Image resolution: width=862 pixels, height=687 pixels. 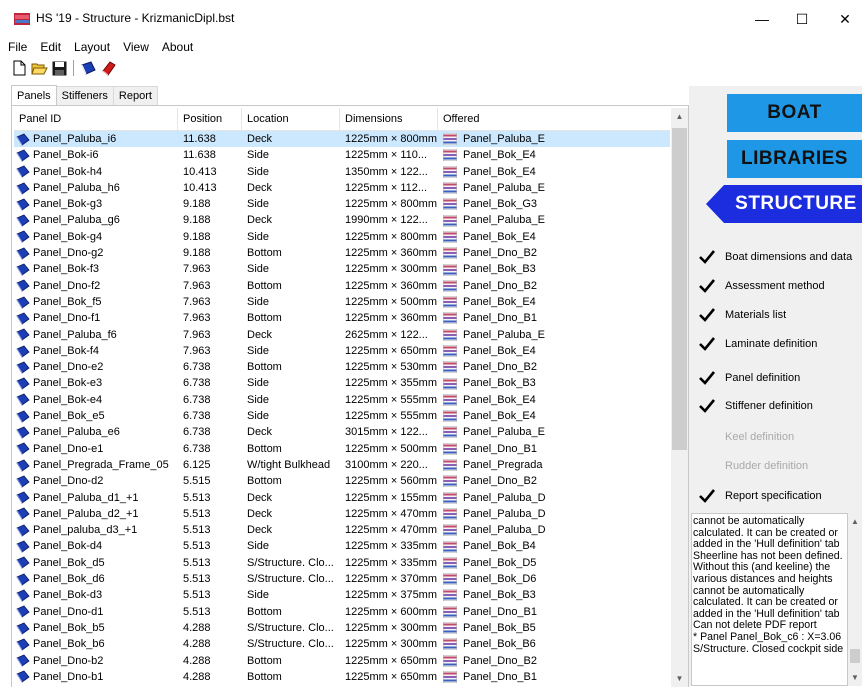 What do you see at coordinates (845, 19) in the screenshot?
I see `close-button: ✕` at bounding box center [845, 19].